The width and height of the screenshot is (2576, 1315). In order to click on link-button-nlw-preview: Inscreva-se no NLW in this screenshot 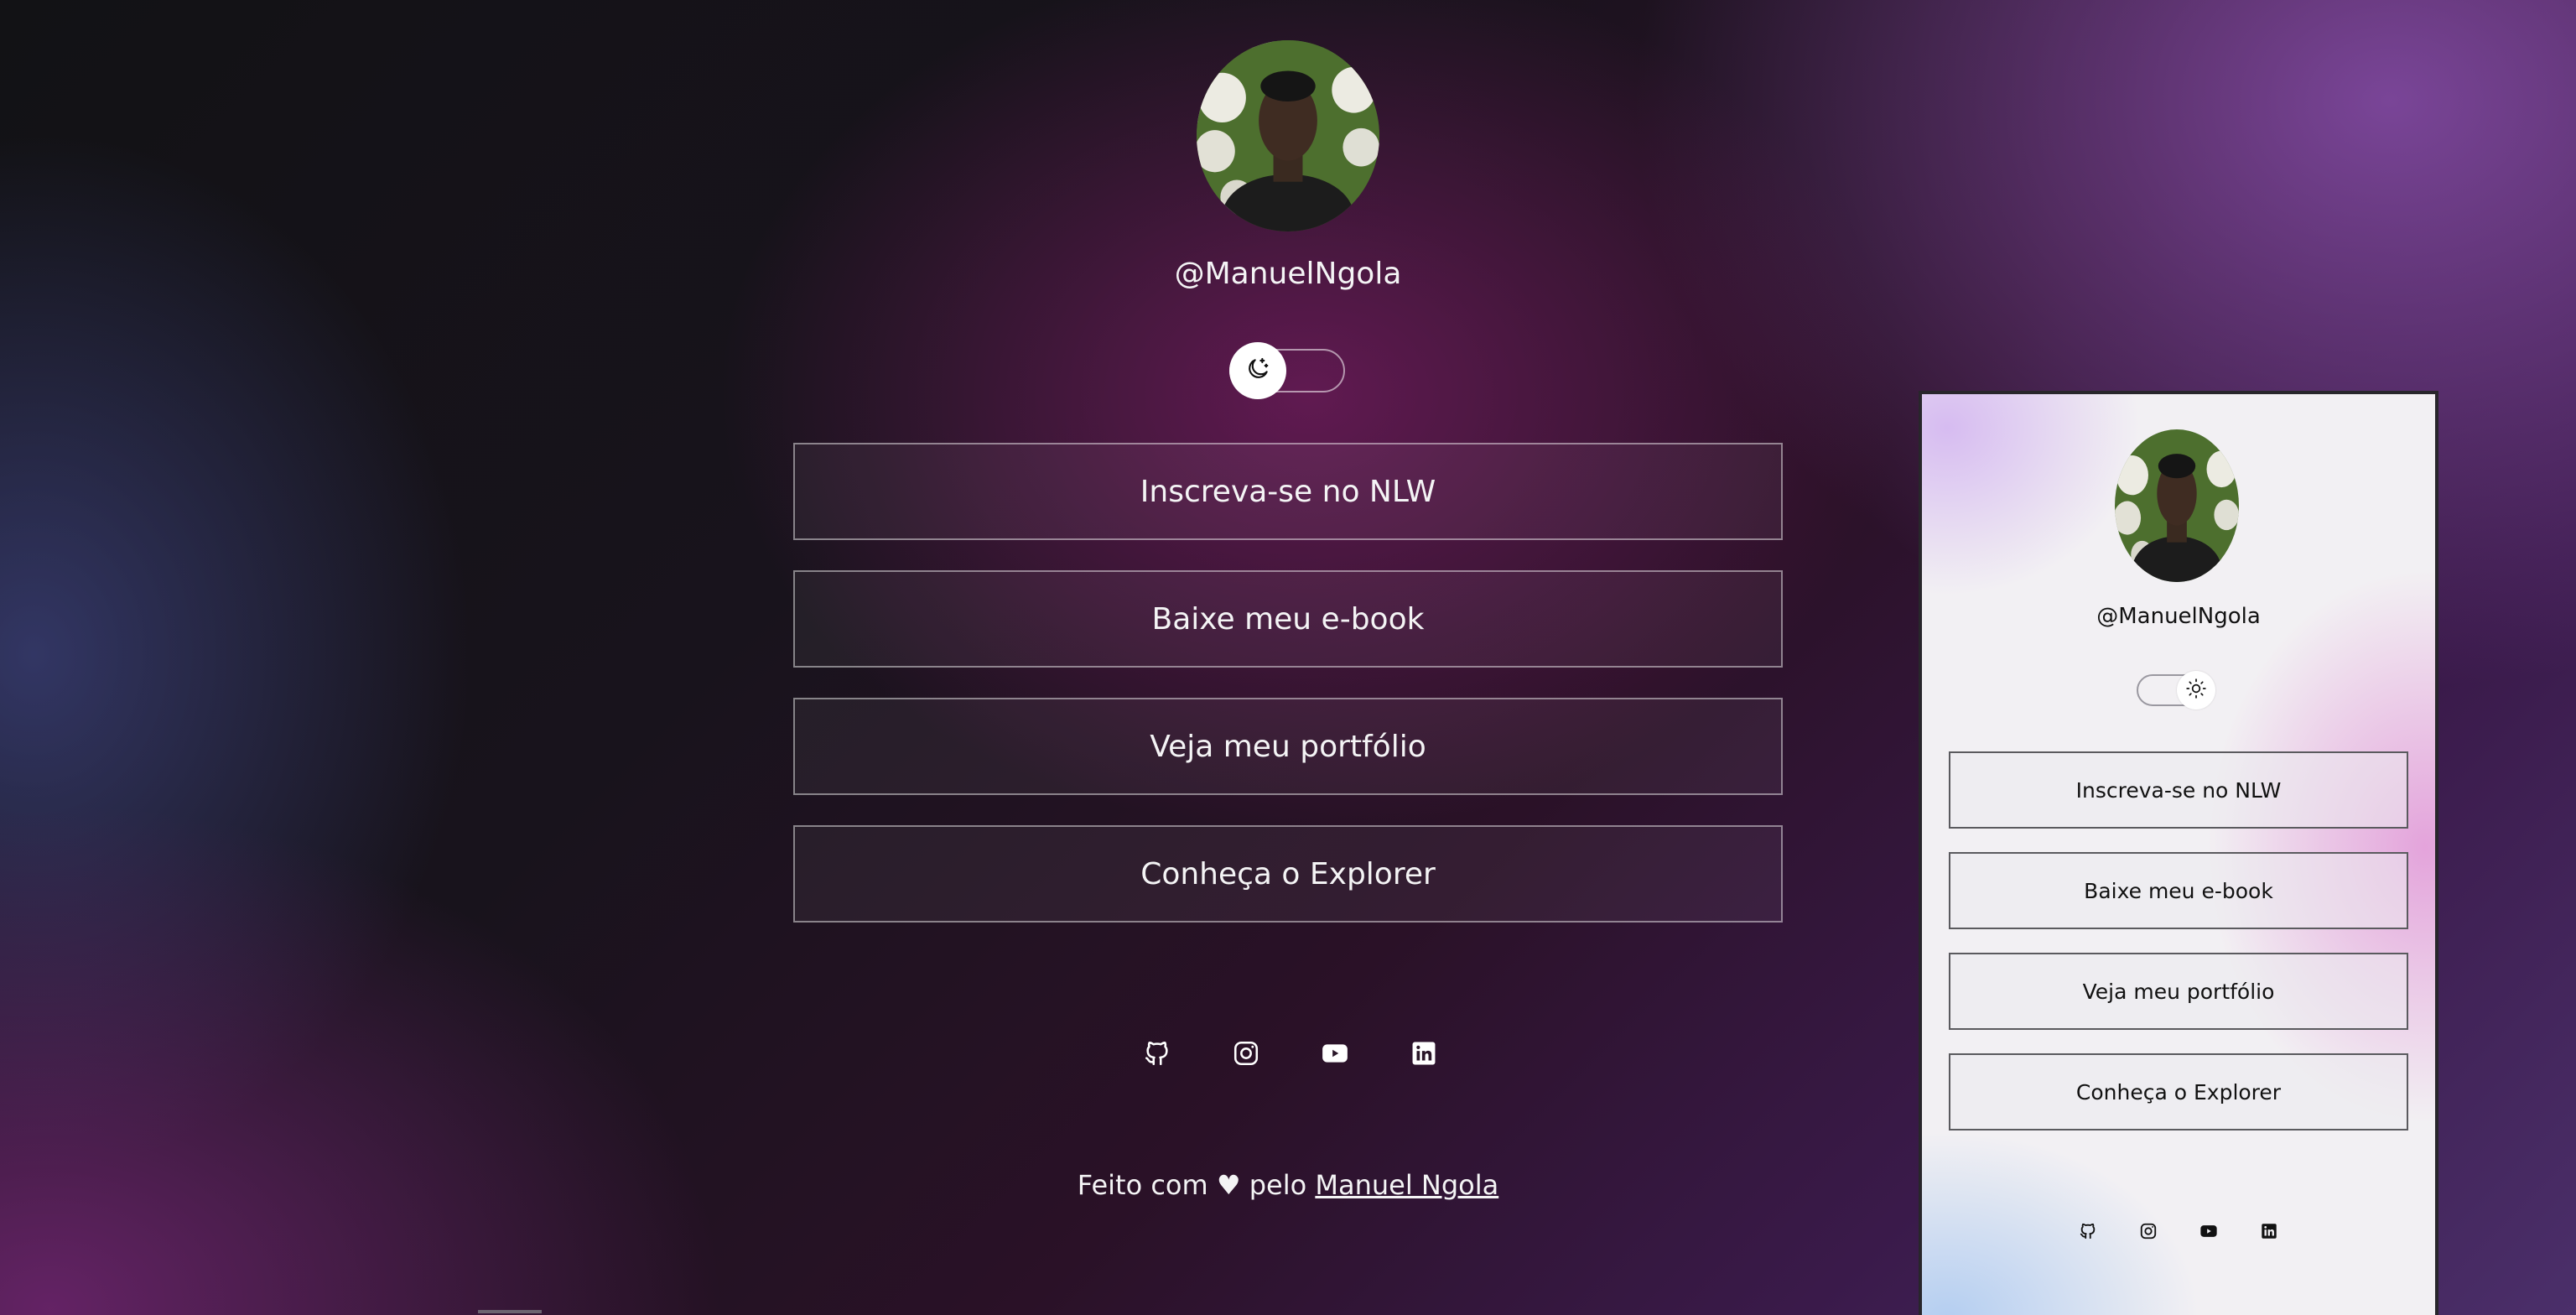, I will do `click(2178, 790)`.